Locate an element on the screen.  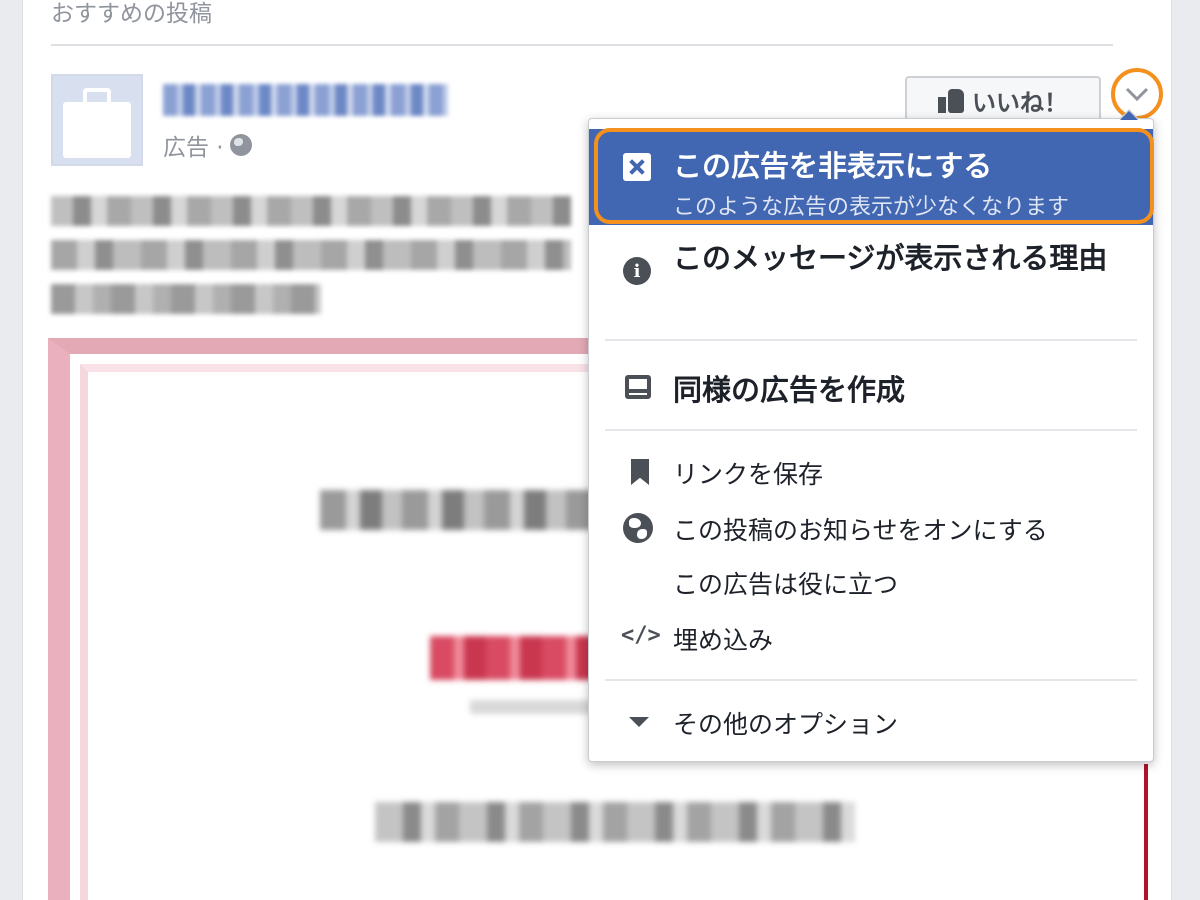
ad-image-right-border is located at coordinates (1146, 832).